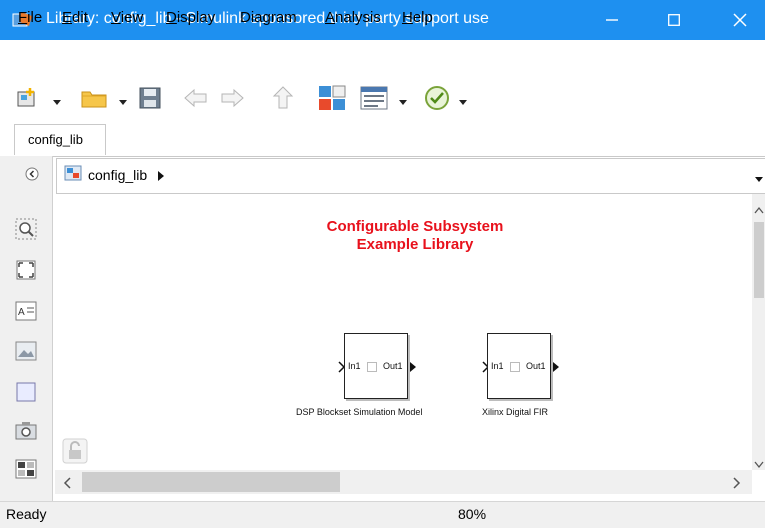 The image size is (765, 528). I want to click on library-title-line1: Configurable Subsystem, so click(415, 226).